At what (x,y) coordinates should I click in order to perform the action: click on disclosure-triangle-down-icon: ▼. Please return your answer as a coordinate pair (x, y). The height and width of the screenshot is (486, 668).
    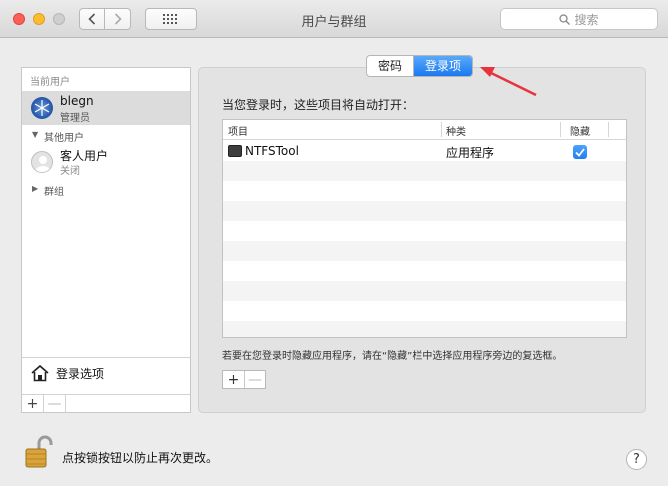
    Looking at the image, I should click on (35, 134).